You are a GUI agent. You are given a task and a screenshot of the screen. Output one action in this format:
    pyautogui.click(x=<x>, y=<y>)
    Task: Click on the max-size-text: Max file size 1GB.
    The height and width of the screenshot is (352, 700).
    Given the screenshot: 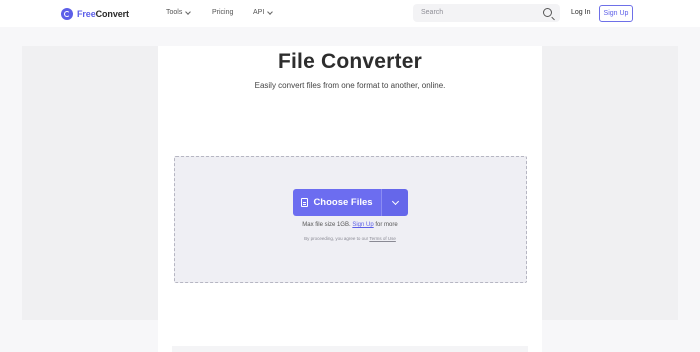 What is the action you would take?
    pyautogui.click(x=326, y=225)
    